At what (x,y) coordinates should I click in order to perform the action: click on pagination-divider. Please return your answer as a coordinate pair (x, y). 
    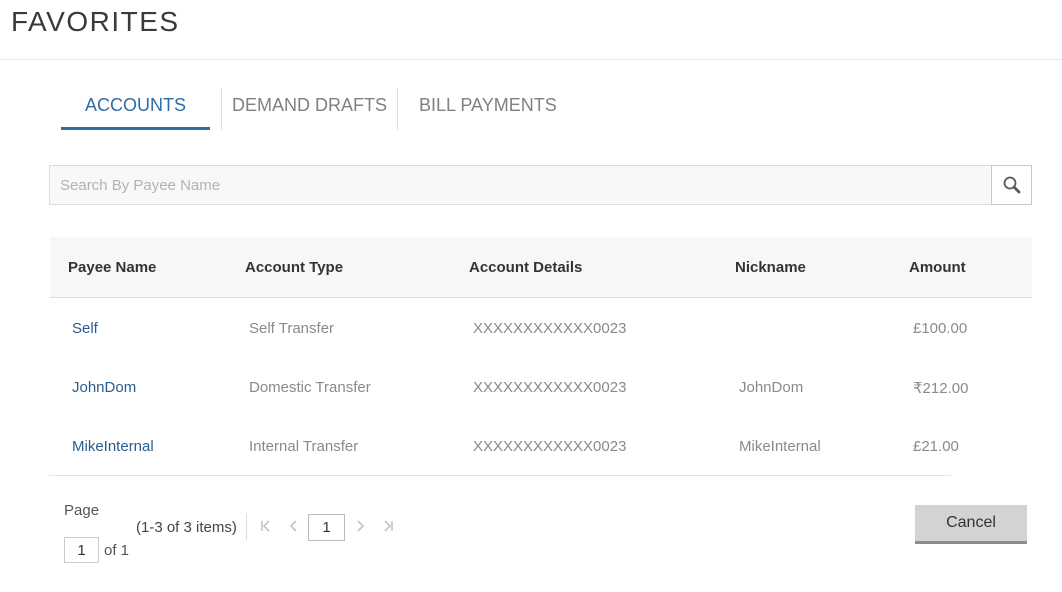
    Looking at the image, I should click on (246, 526).